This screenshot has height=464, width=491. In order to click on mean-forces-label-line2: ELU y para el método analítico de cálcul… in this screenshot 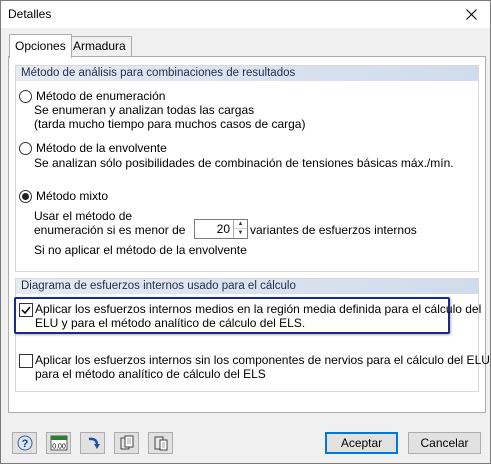, I will do `click(170, 323)`.